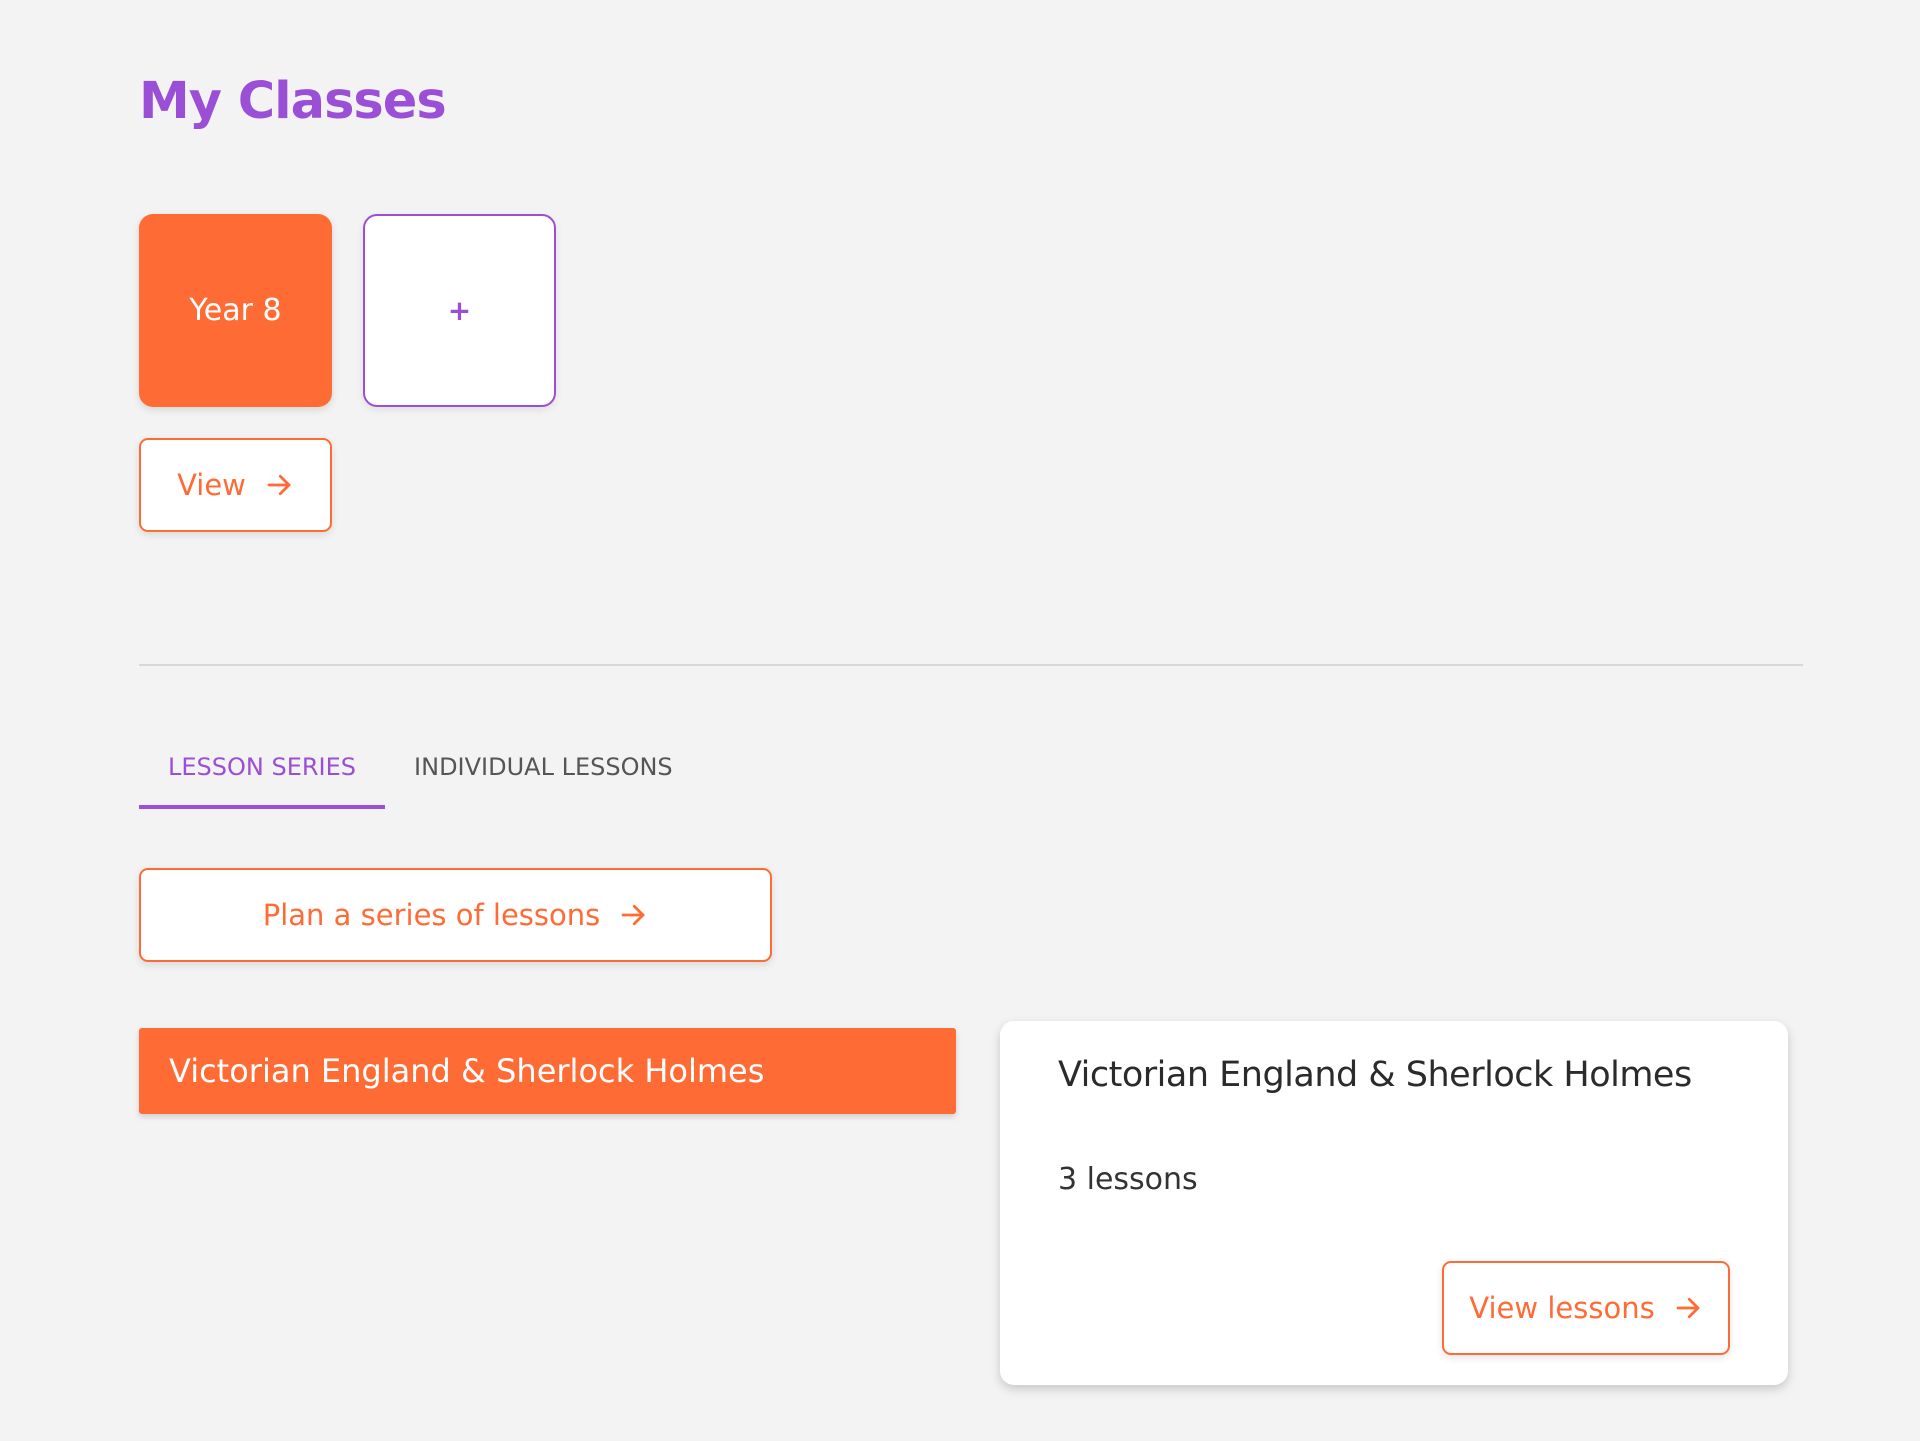 Image resolution: width=1920 pixels, height=1441 pixels. I want to click on view-class-button: View, so click(235, 485).